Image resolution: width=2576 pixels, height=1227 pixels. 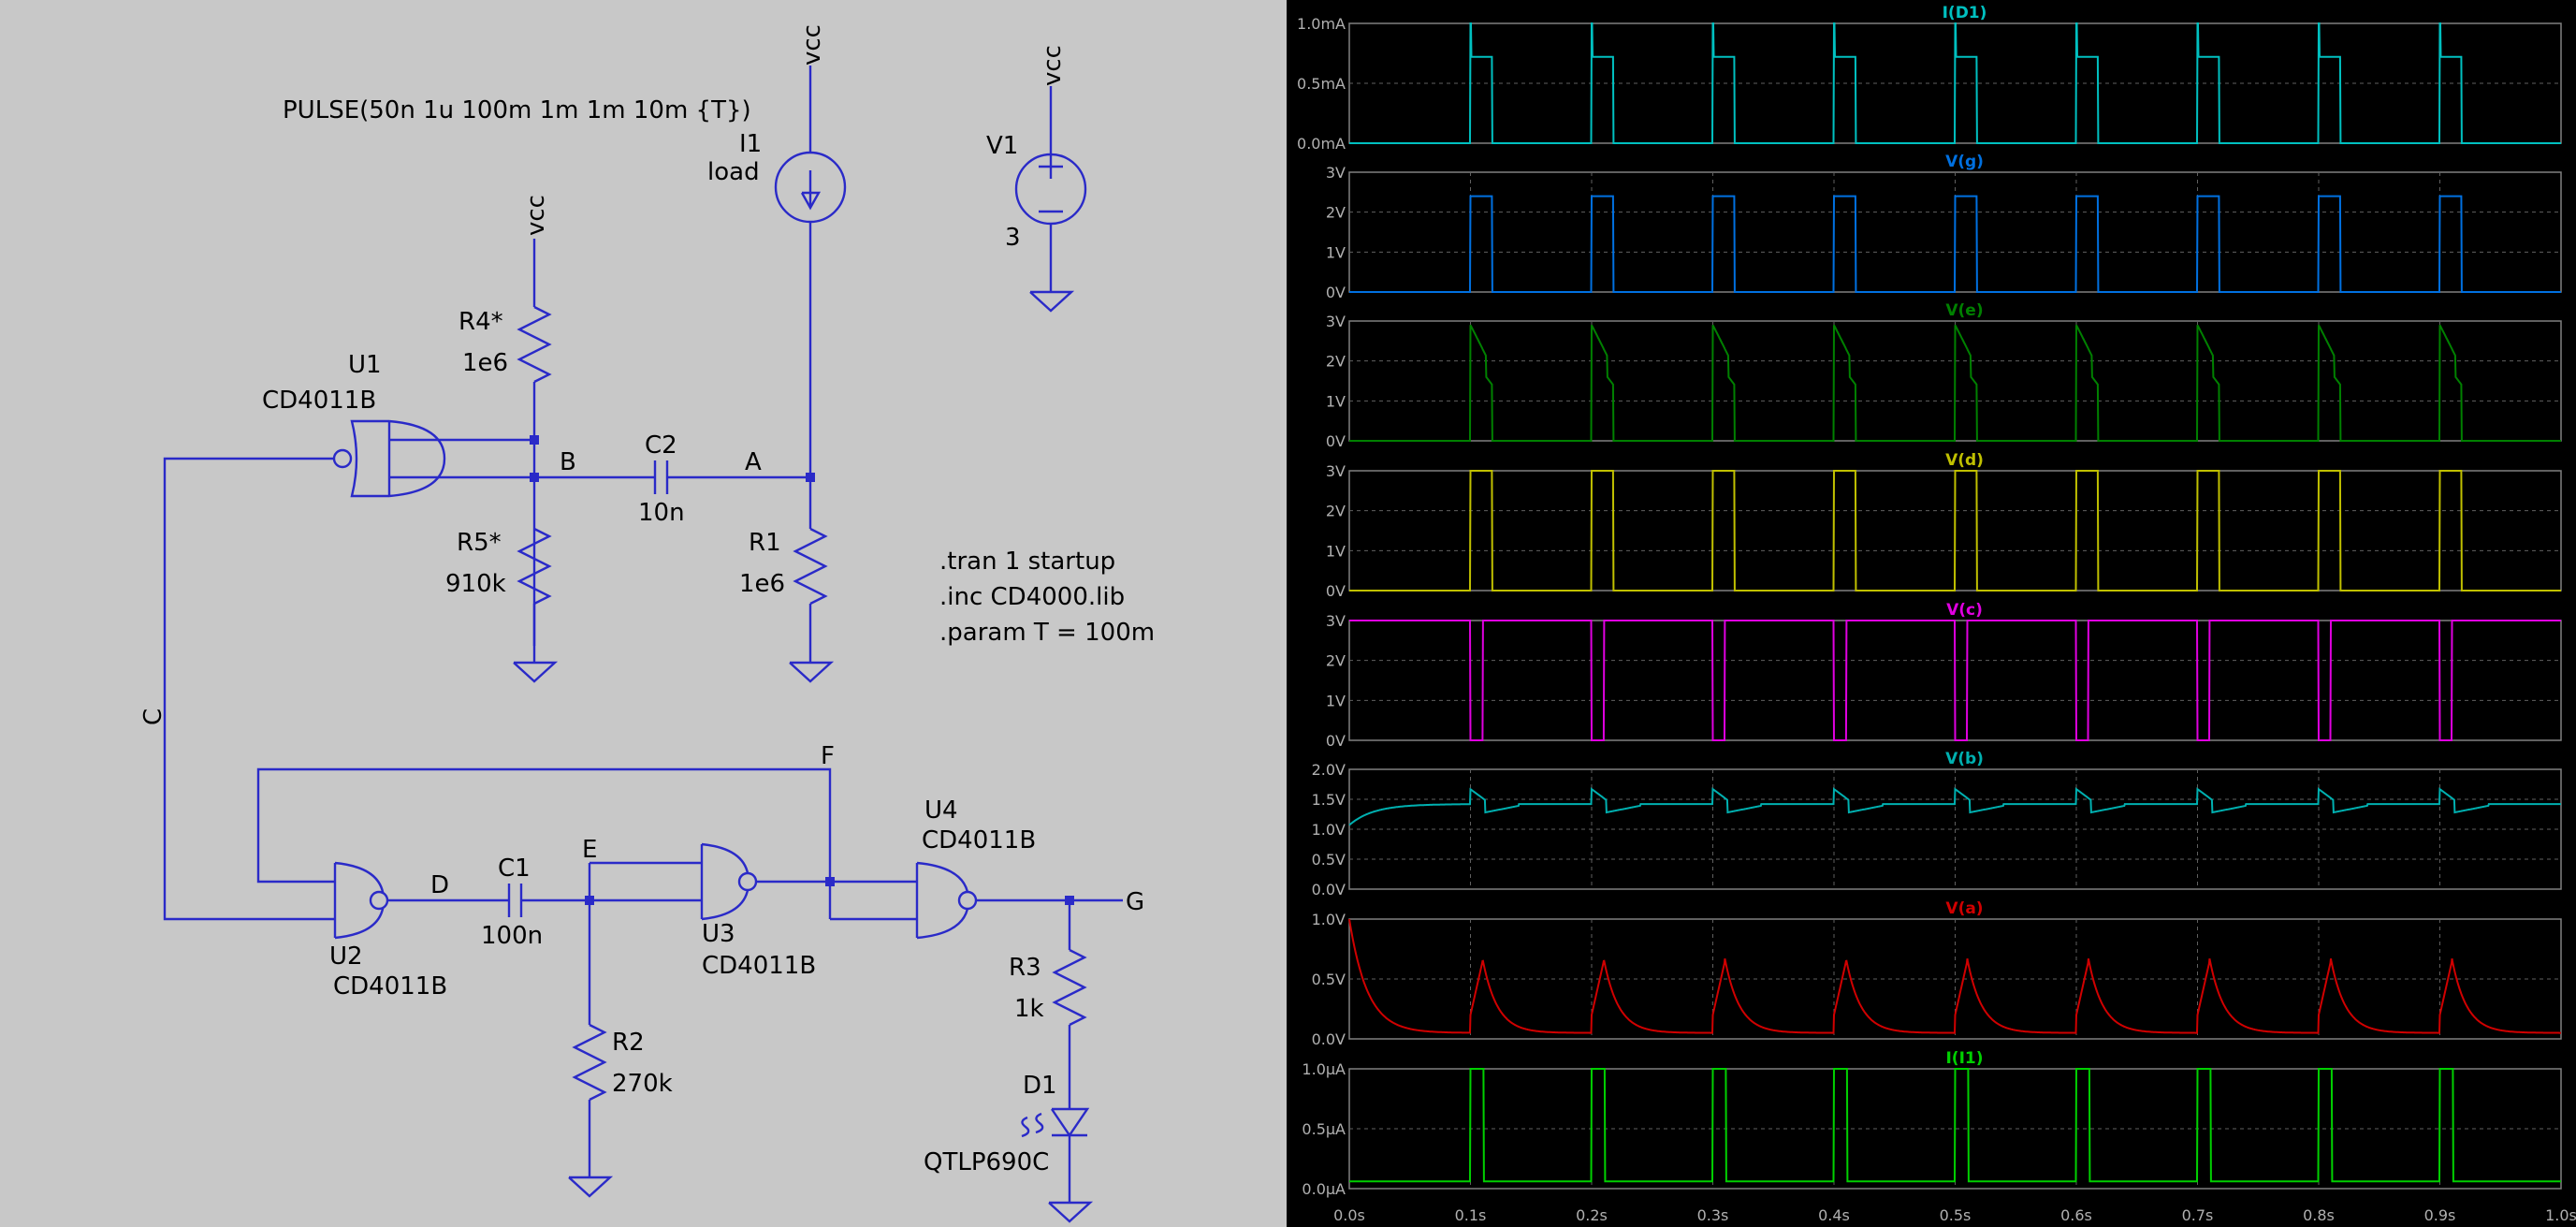 What do you see at coordinates (1471, 1215) in the screenshot?
I see `x-tick-label: 0.1s` at bounding box center [1471, 1215].